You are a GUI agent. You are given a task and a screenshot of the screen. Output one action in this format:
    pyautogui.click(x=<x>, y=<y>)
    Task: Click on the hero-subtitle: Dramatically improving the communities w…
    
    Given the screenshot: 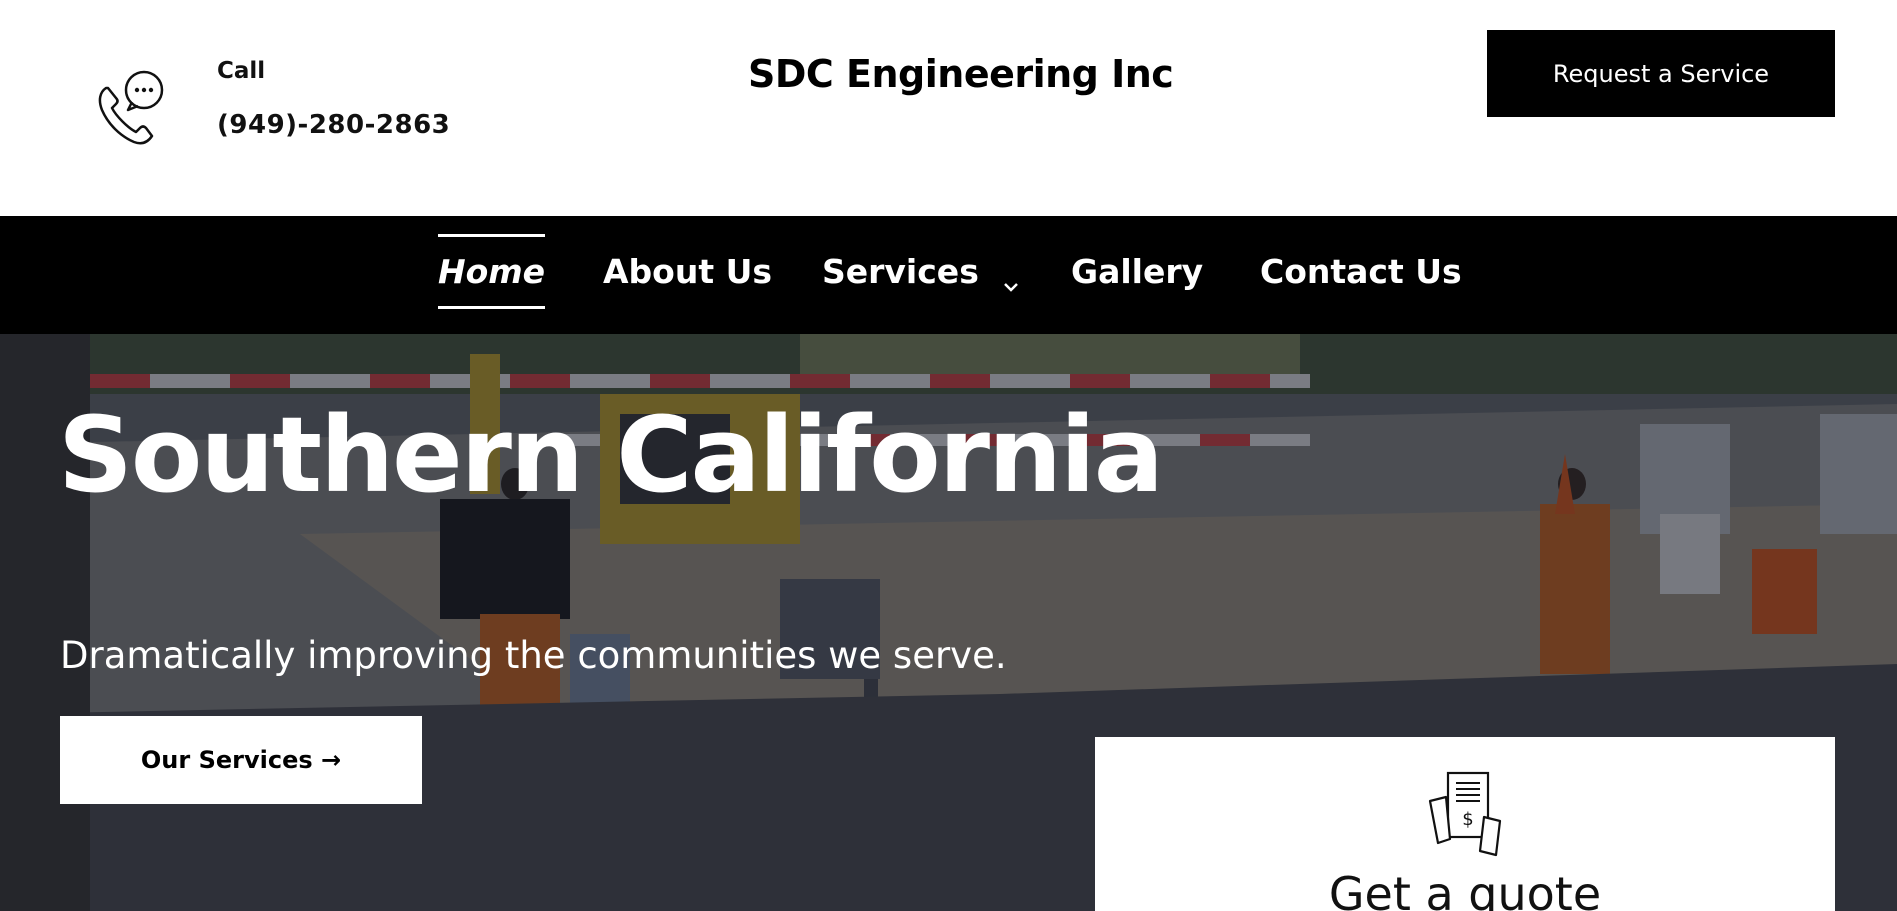 What is the action you would take?
    pyautogui.click(x=533, y=655)
    